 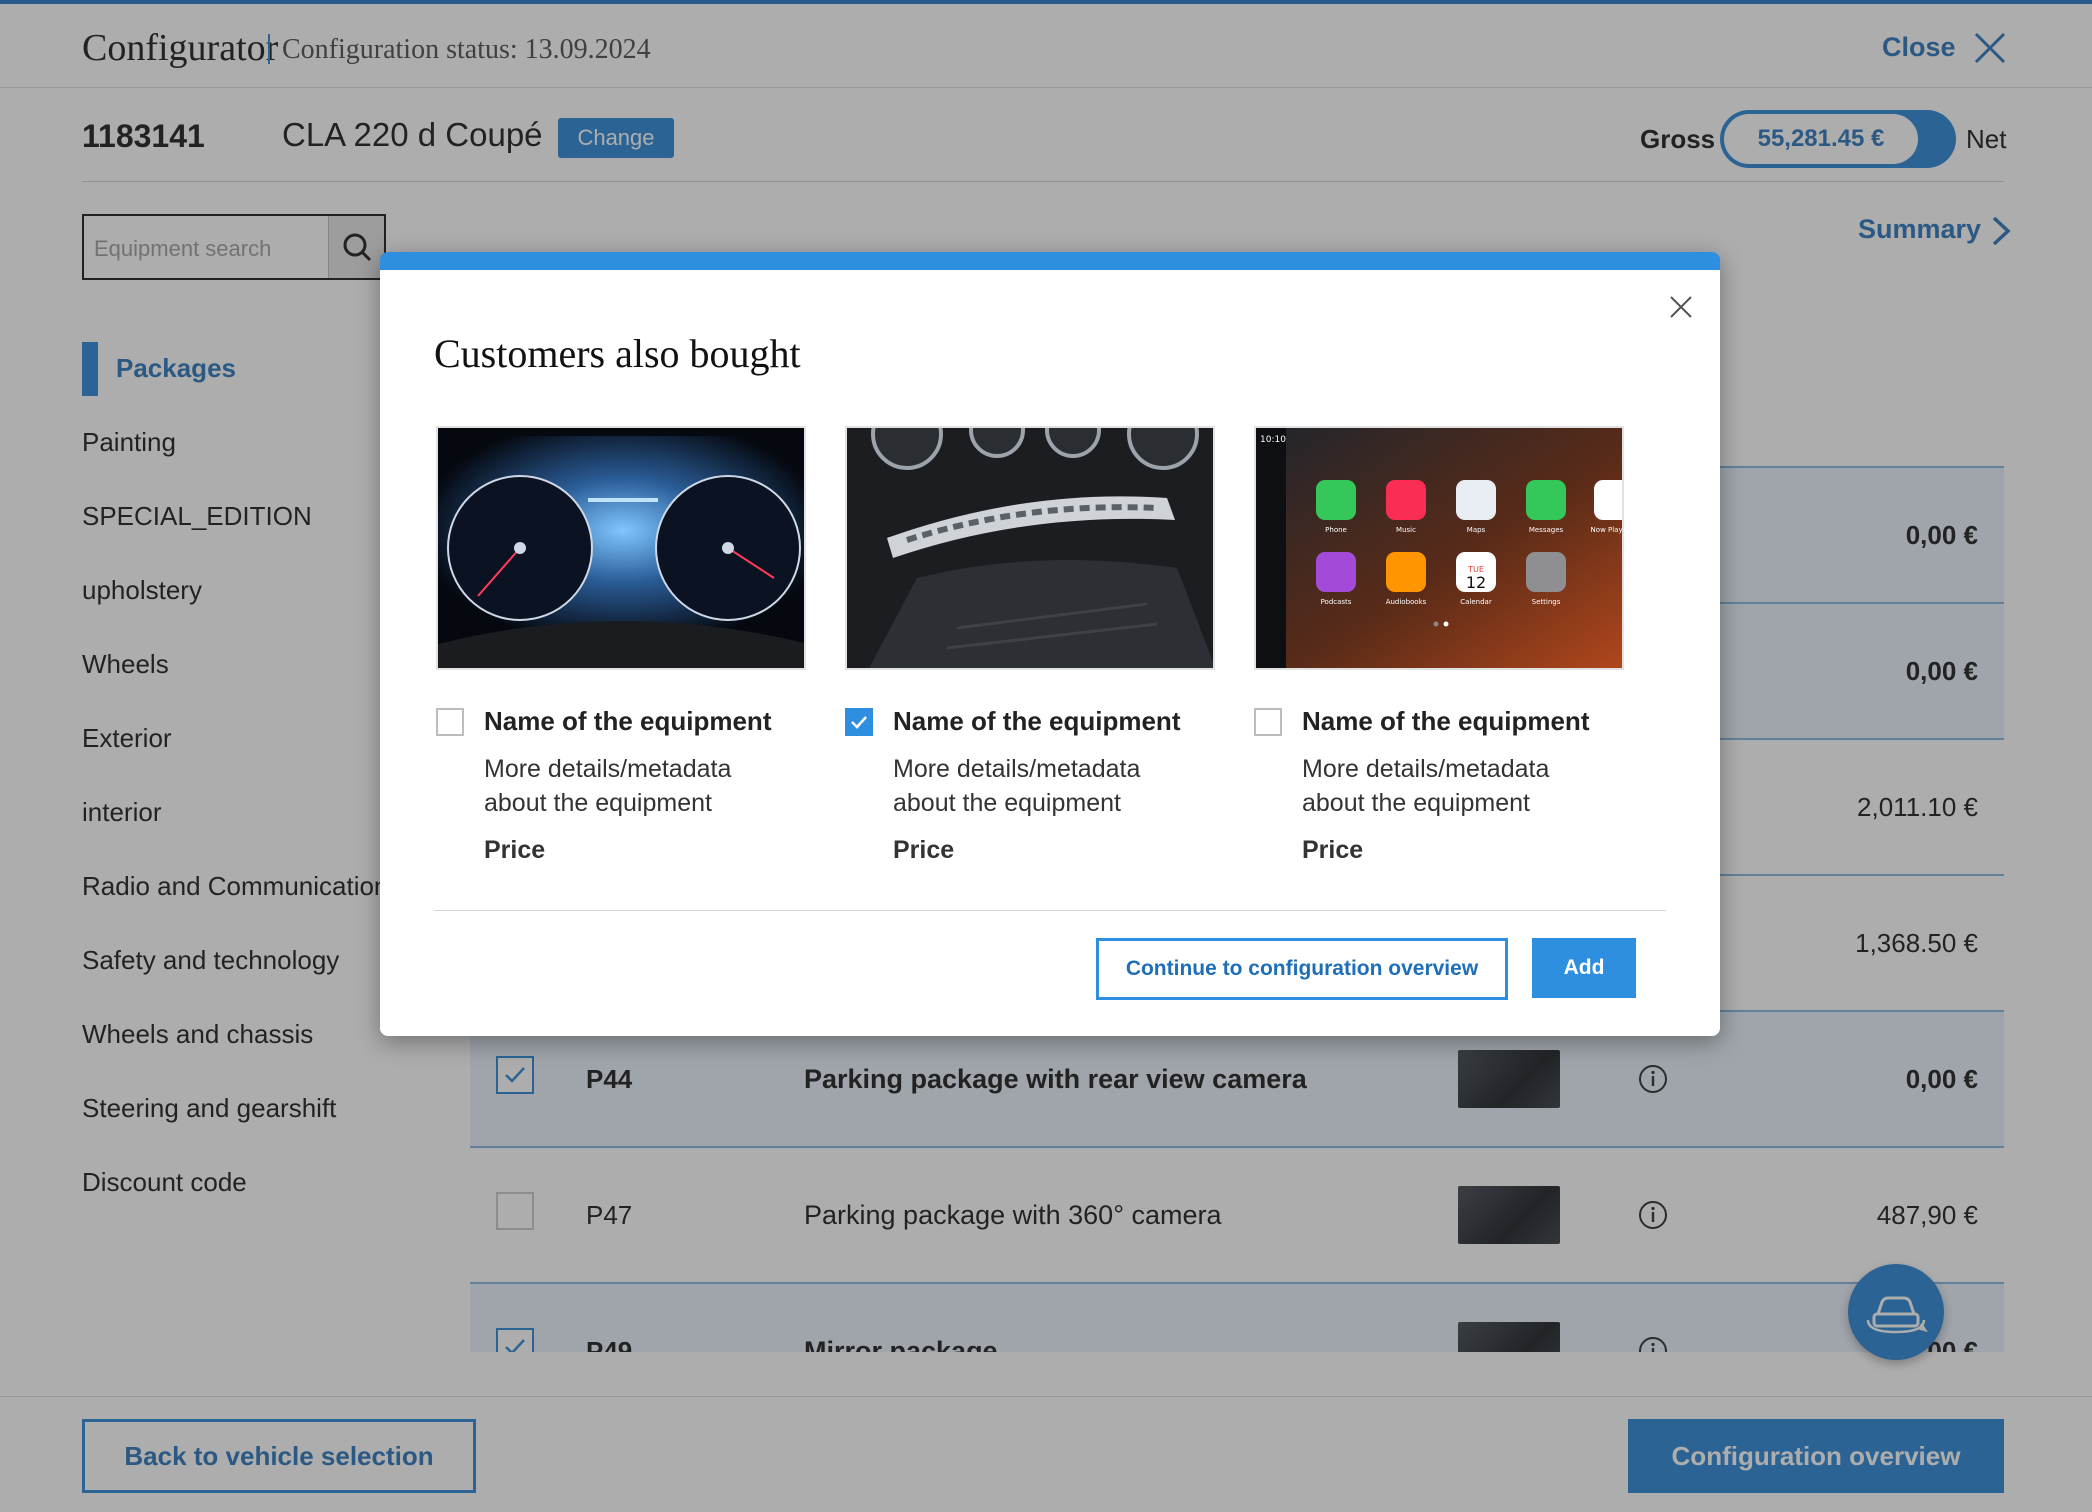 What do you see at coordinates (1333, 850) in the screenshot?
I see `card-3-price: Price` at bounding box center [1333, 850].